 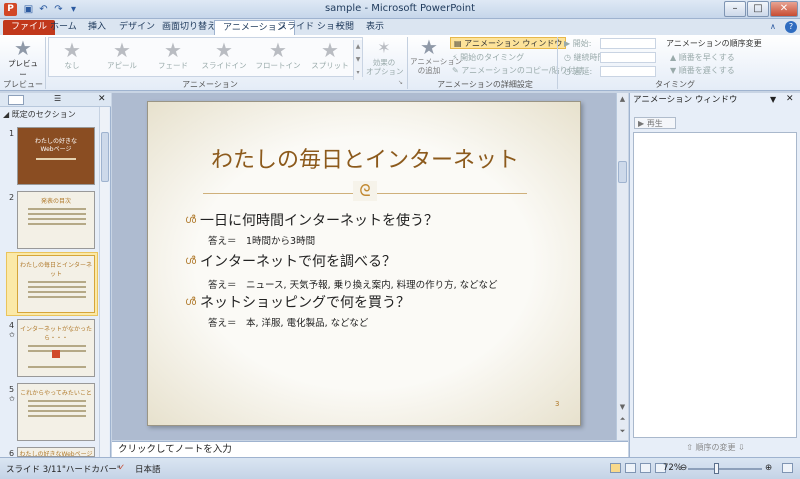 I want to click on maximize-button: □, so click(x=758, y=9).